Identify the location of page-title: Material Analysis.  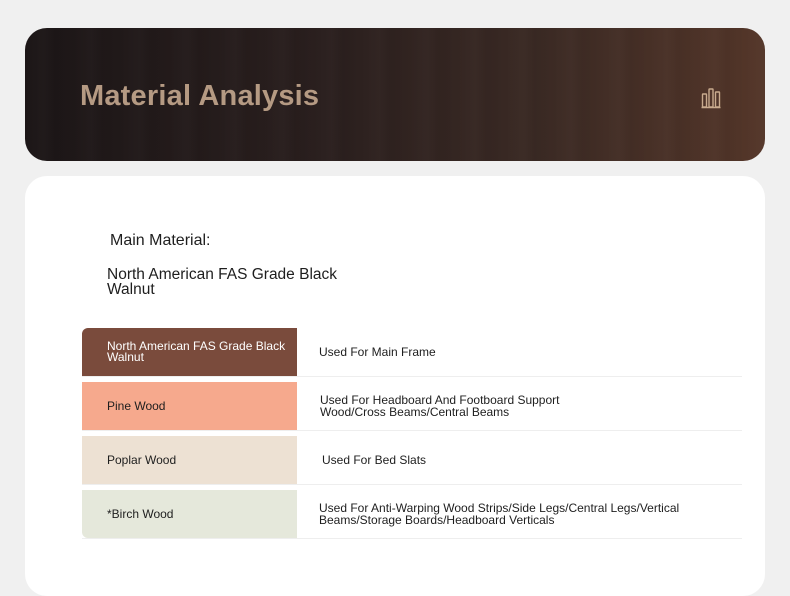
(200, 96).